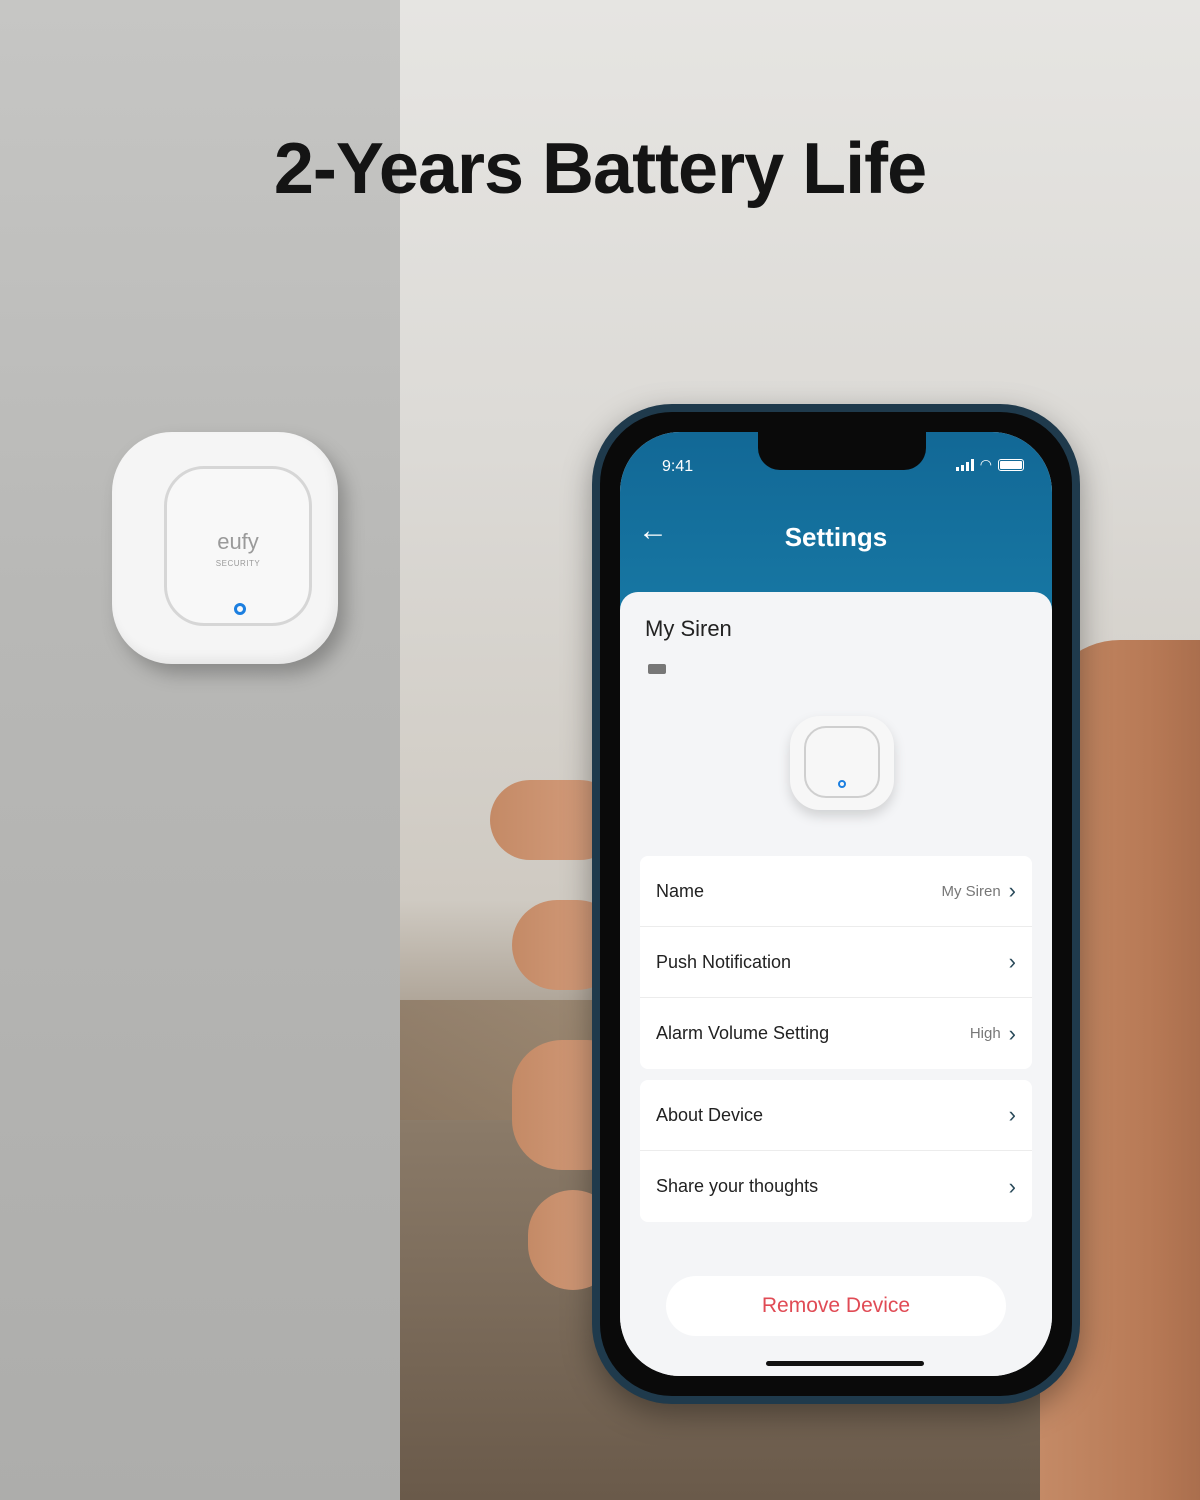 The height and width of the screenshot is (1500, 1200). I want to click on setting-label: Name, so click(680, 890).